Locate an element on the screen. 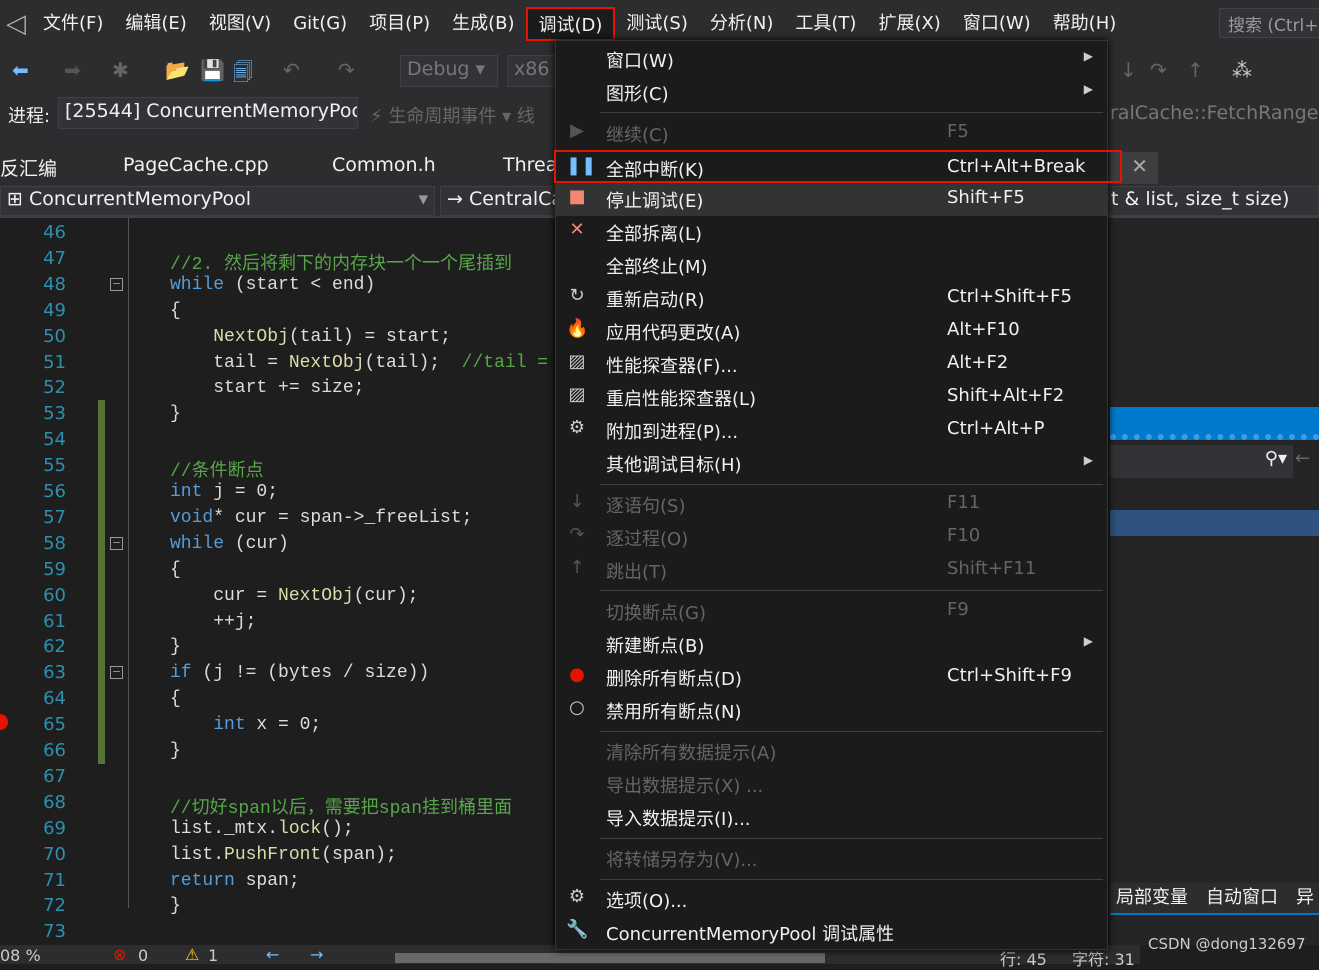  debug-menu-item: 图形(C) ▶ is located at coordinates (831, 92).